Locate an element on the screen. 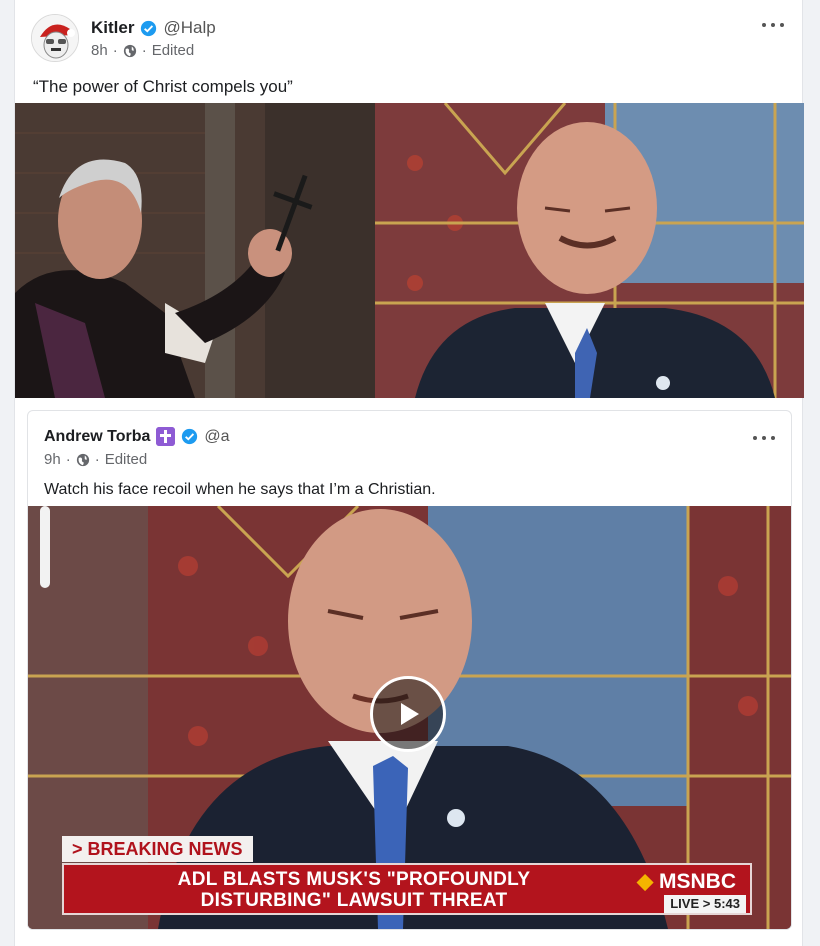 The height and width of the screenshot is (946, 820). live-arrow: > is located at coordinates (706, 903).